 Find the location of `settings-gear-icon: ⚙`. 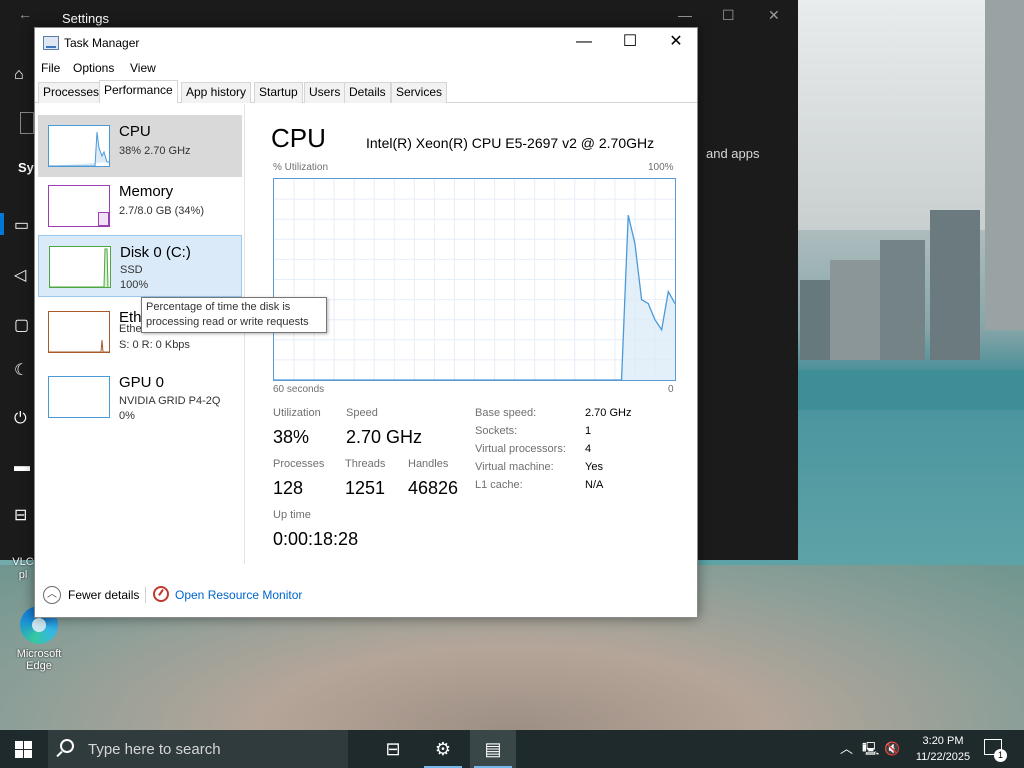

settings-gear-icon: ⚙ is located at coordinates (443, 749).